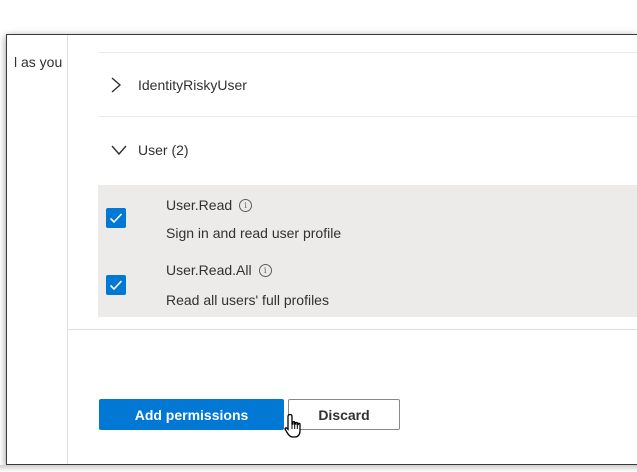 The height and width of the screenshot is (472, 637). What do you see at coordinates (163, 150) in the screenshot?
I see `permission-group-label: User (2)` at bounding box center [163, 150].